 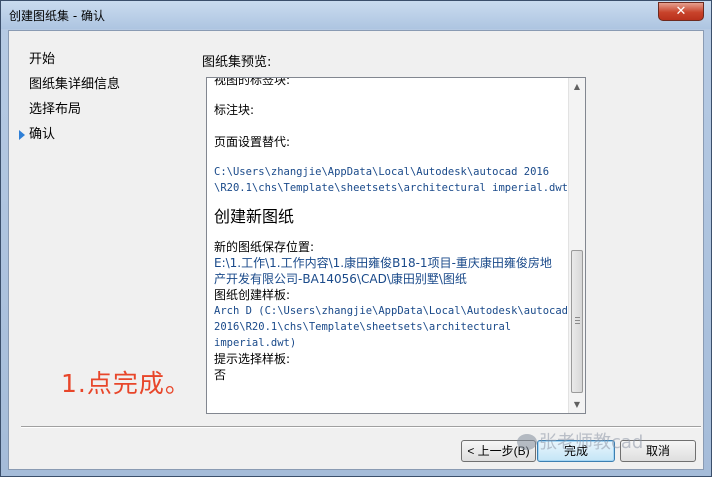 I want to click on close-button: ✕, so click(x=681, y=11).